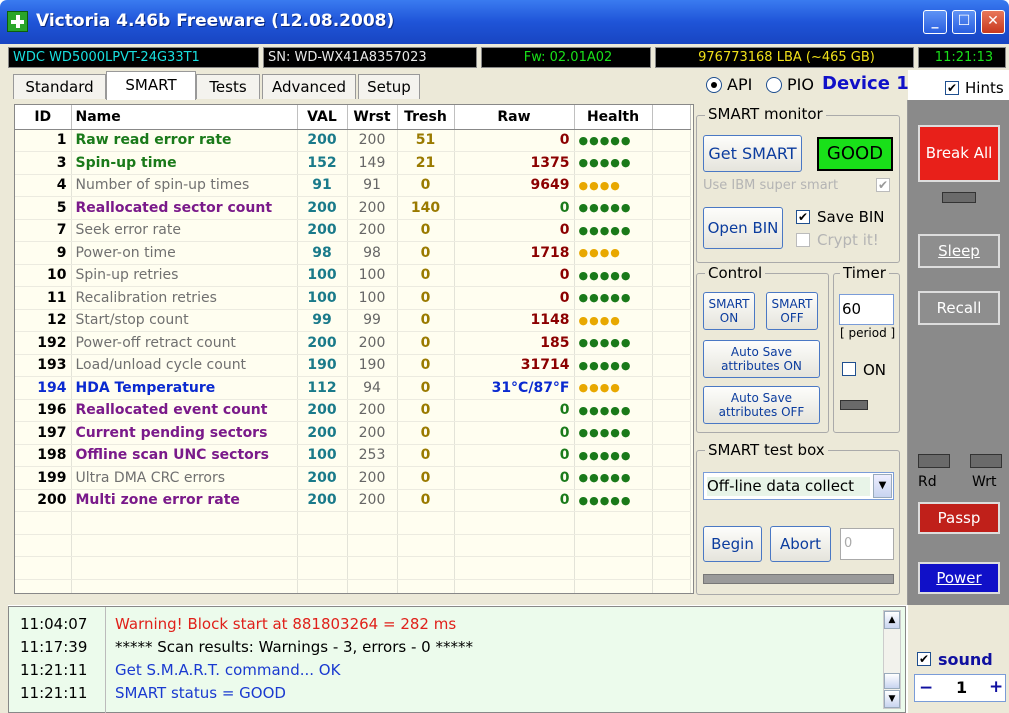 This screenshot has height=713, width=1009. What do you see at coordinates (353, 388) in the screenshot?
I see `table-row: 194 HDA Temperature 112 94 0 31°C/87°F ●●●●` at bounding box center [353, 388].